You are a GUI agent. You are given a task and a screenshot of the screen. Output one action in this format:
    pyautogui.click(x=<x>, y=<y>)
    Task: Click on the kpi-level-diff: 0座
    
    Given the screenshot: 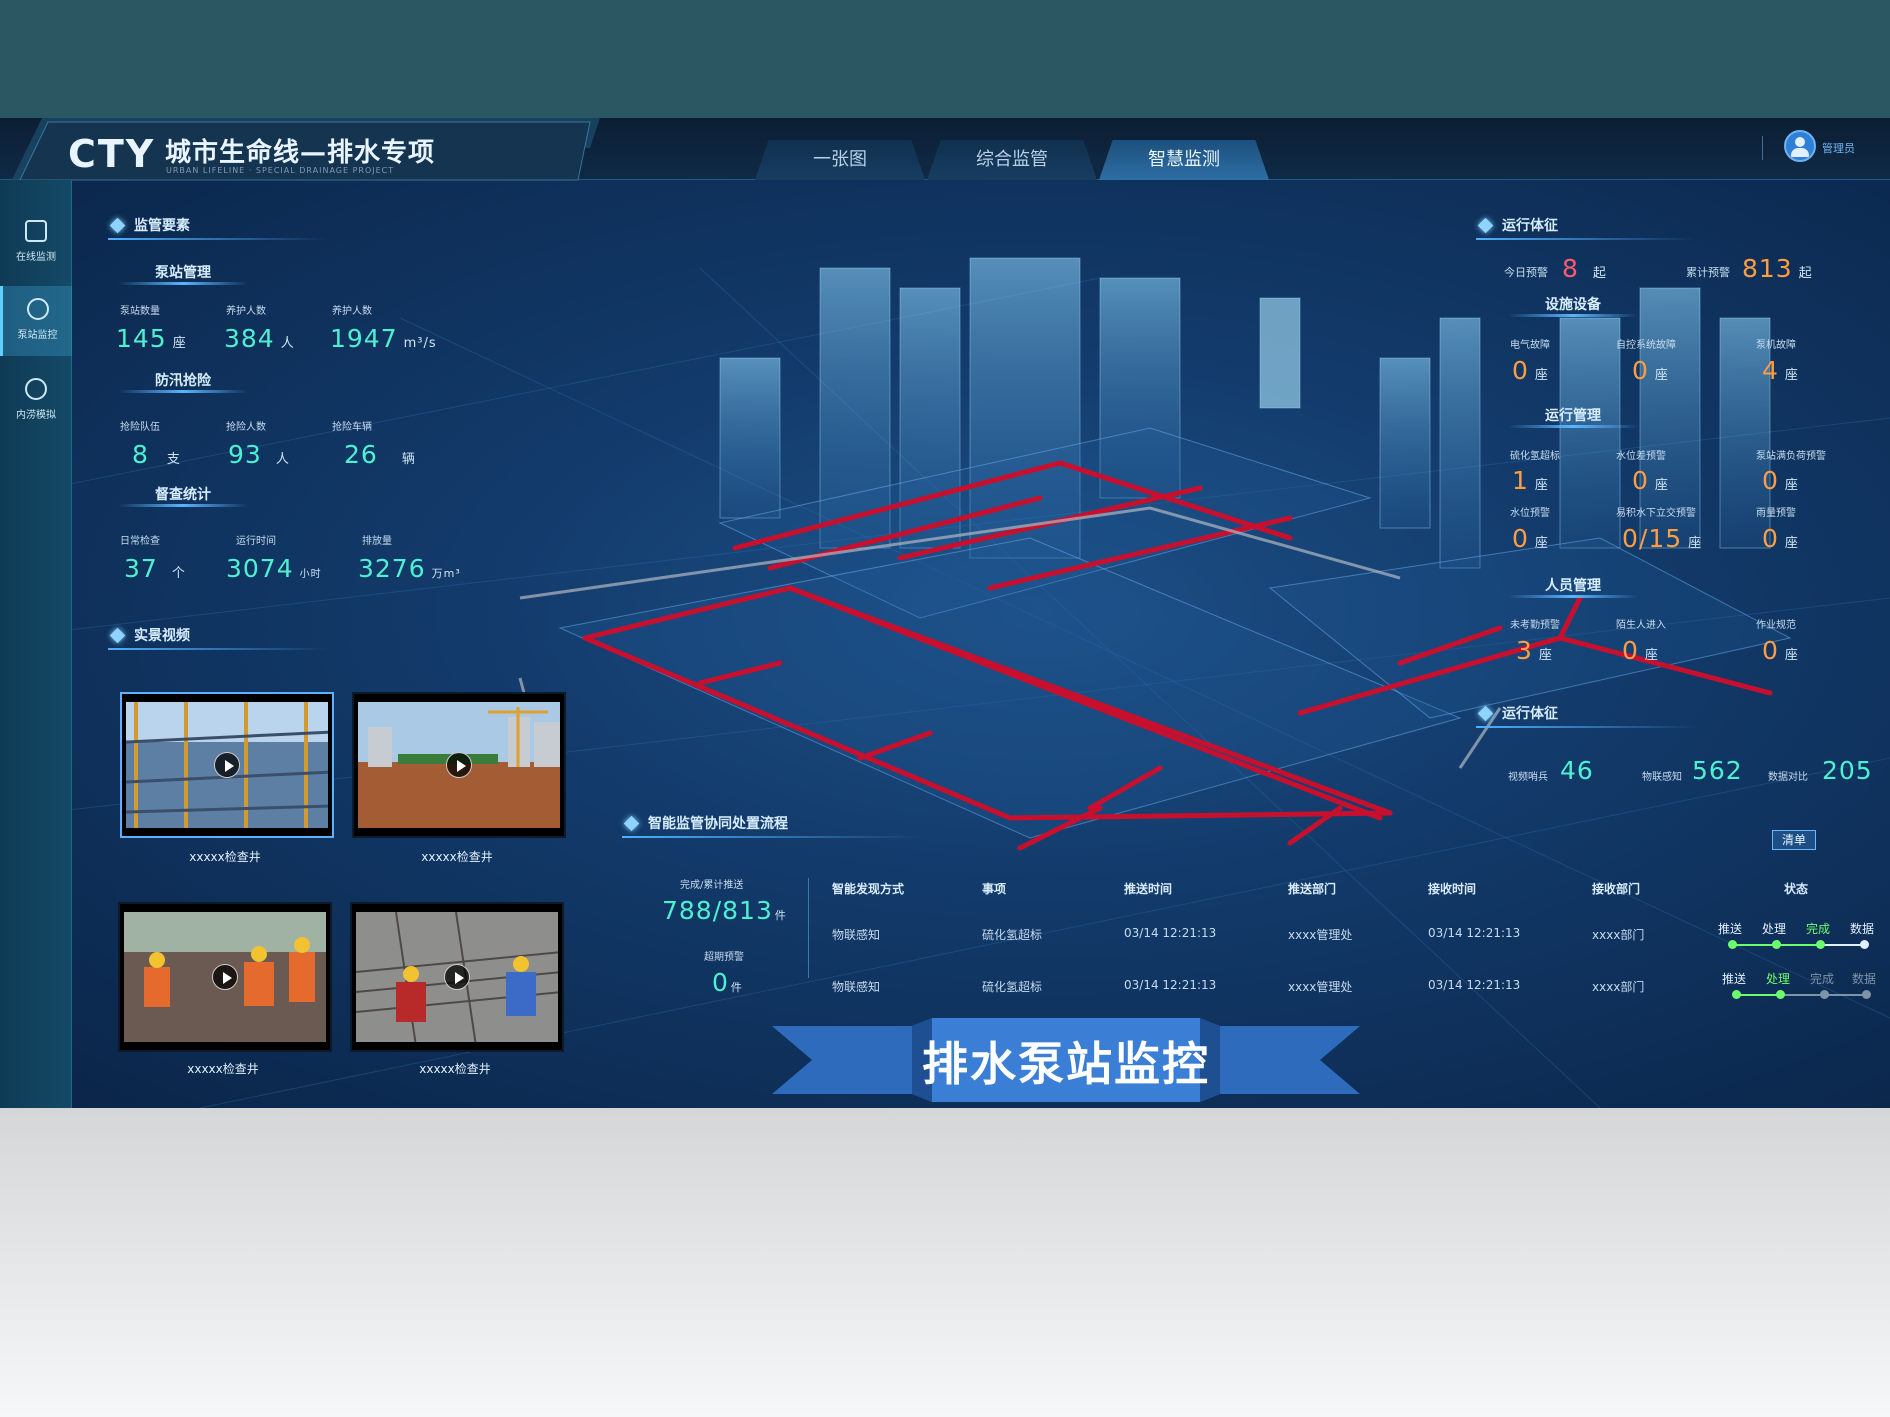 What is the action you would take?
    pyautogui.click(x=1650, y=480)
    